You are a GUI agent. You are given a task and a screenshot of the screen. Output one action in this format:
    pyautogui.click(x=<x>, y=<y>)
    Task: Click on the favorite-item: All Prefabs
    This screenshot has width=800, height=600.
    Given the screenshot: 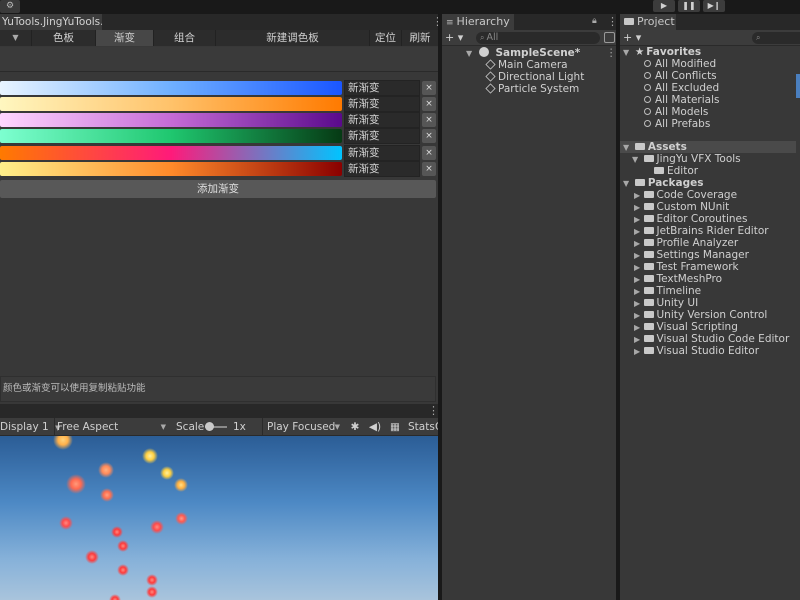 What is the action you would take?
    pyautogui.click(x=677, y=124)
    